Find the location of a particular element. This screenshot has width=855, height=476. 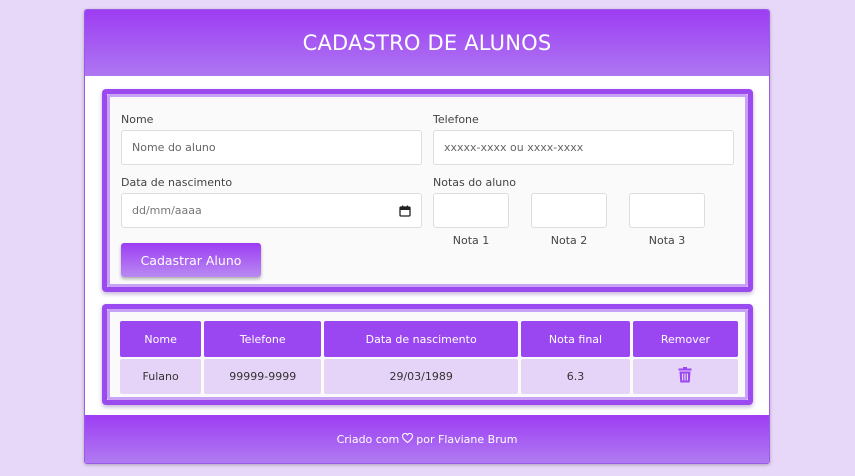

cell-phone: 99999-9999 is located at coordinates (263, 376).